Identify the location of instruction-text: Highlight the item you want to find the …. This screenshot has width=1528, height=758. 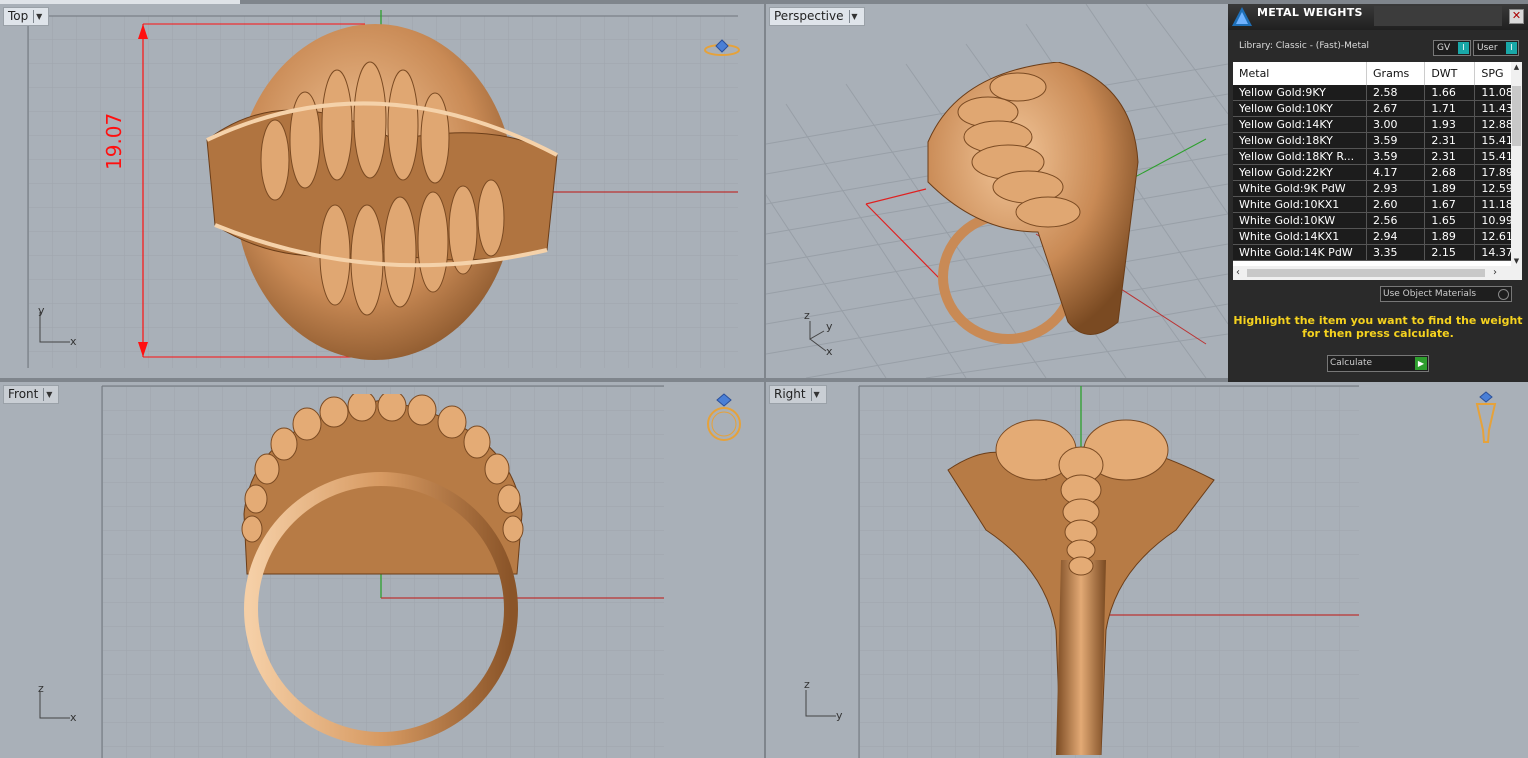
(1378, 327).